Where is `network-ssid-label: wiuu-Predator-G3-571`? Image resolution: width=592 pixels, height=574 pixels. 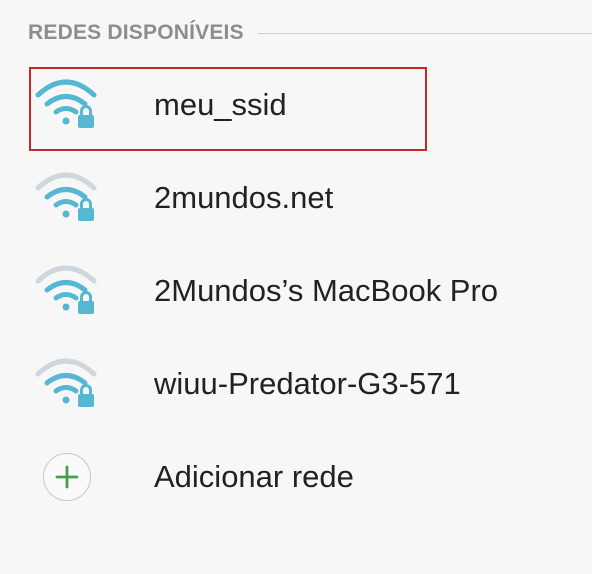
network-ssid-label: wiuu-Predator-G3-571 is located at coordinates (307, 383).